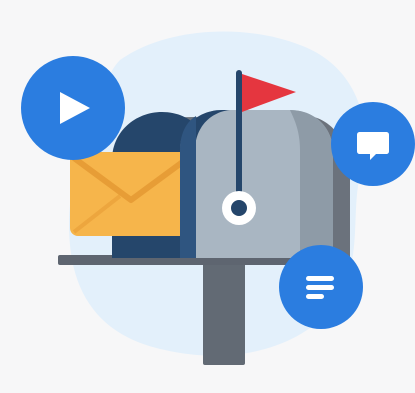 The height and width of the screenshot is (393, 415). I want to click on text-lines-icon, so click(321, 287).